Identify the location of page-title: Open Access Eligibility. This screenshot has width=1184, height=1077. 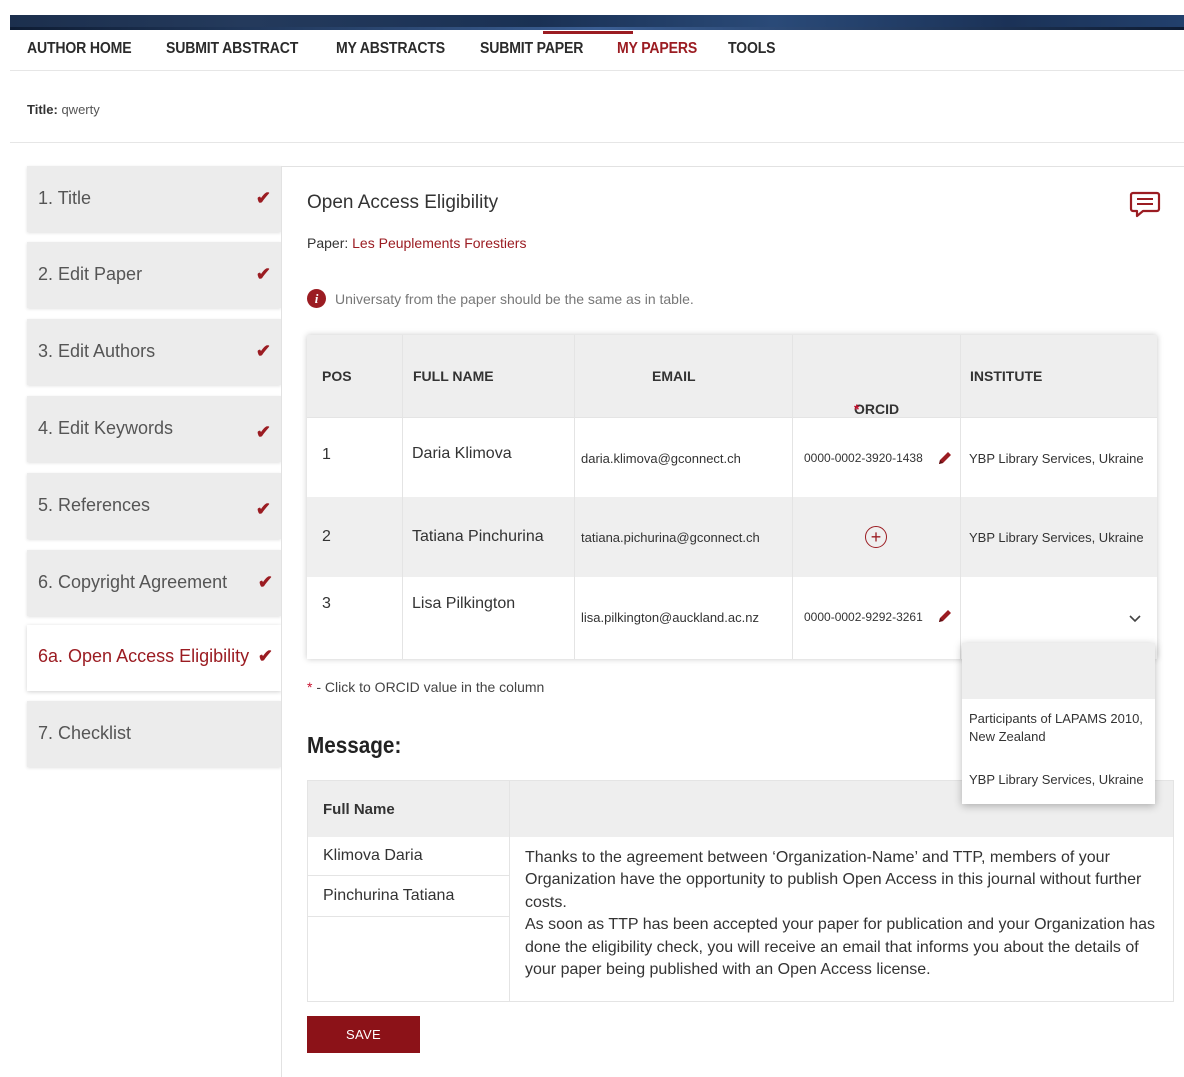
(403, 202).